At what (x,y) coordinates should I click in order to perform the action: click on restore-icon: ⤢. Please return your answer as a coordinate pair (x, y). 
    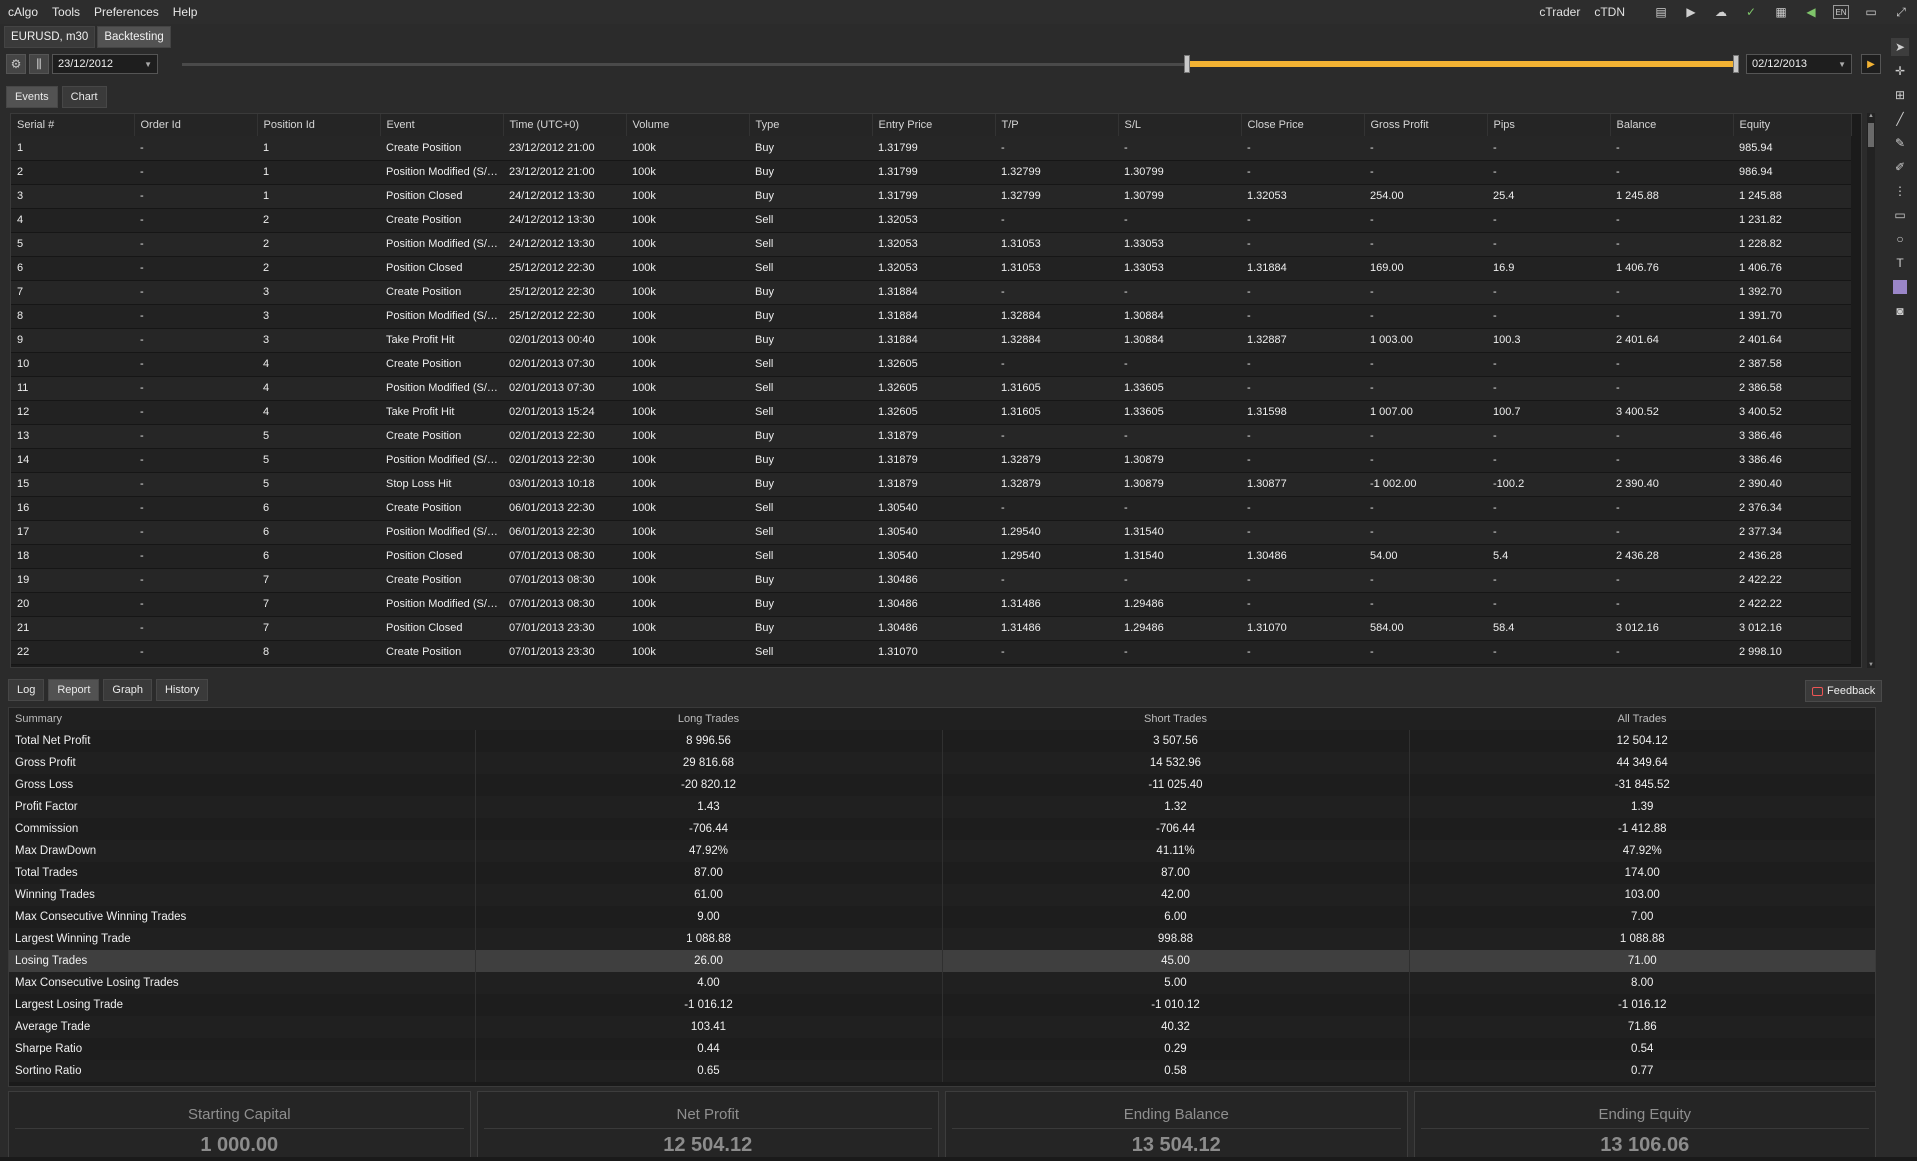
    Looking at the image, I should click on (1901, 12).